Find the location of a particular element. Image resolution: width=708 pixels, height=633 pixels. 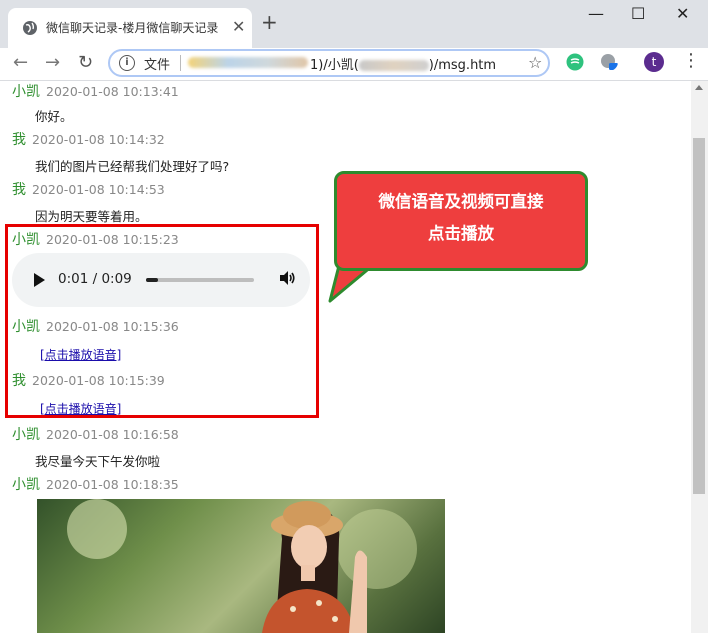

info-icon: i is located at coordinates (127, 63).